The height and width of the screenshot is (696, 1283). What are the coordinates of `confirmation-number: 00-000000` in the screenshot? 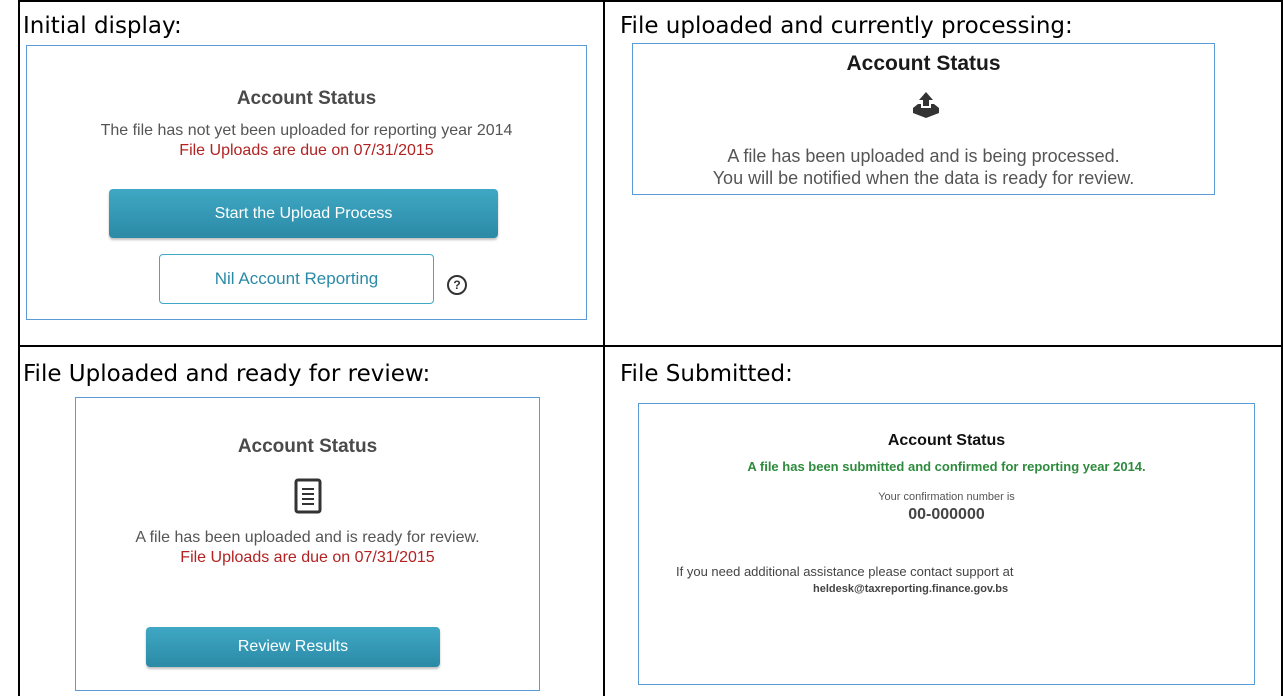 It's located at (946, 514).